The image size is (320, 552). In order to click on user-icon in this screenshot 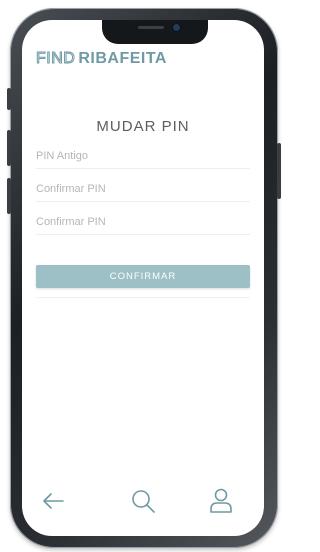, I will do `click(221, 500)`.